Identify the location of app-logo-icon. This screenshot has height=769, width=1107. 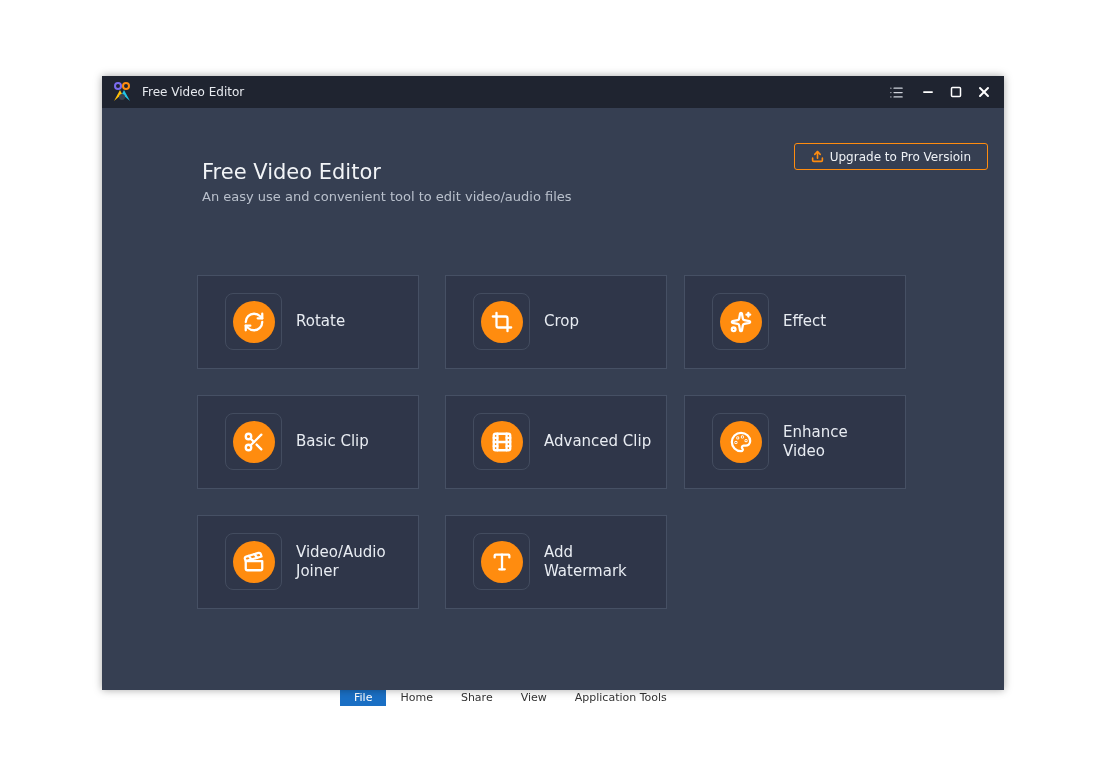
(122, 92).